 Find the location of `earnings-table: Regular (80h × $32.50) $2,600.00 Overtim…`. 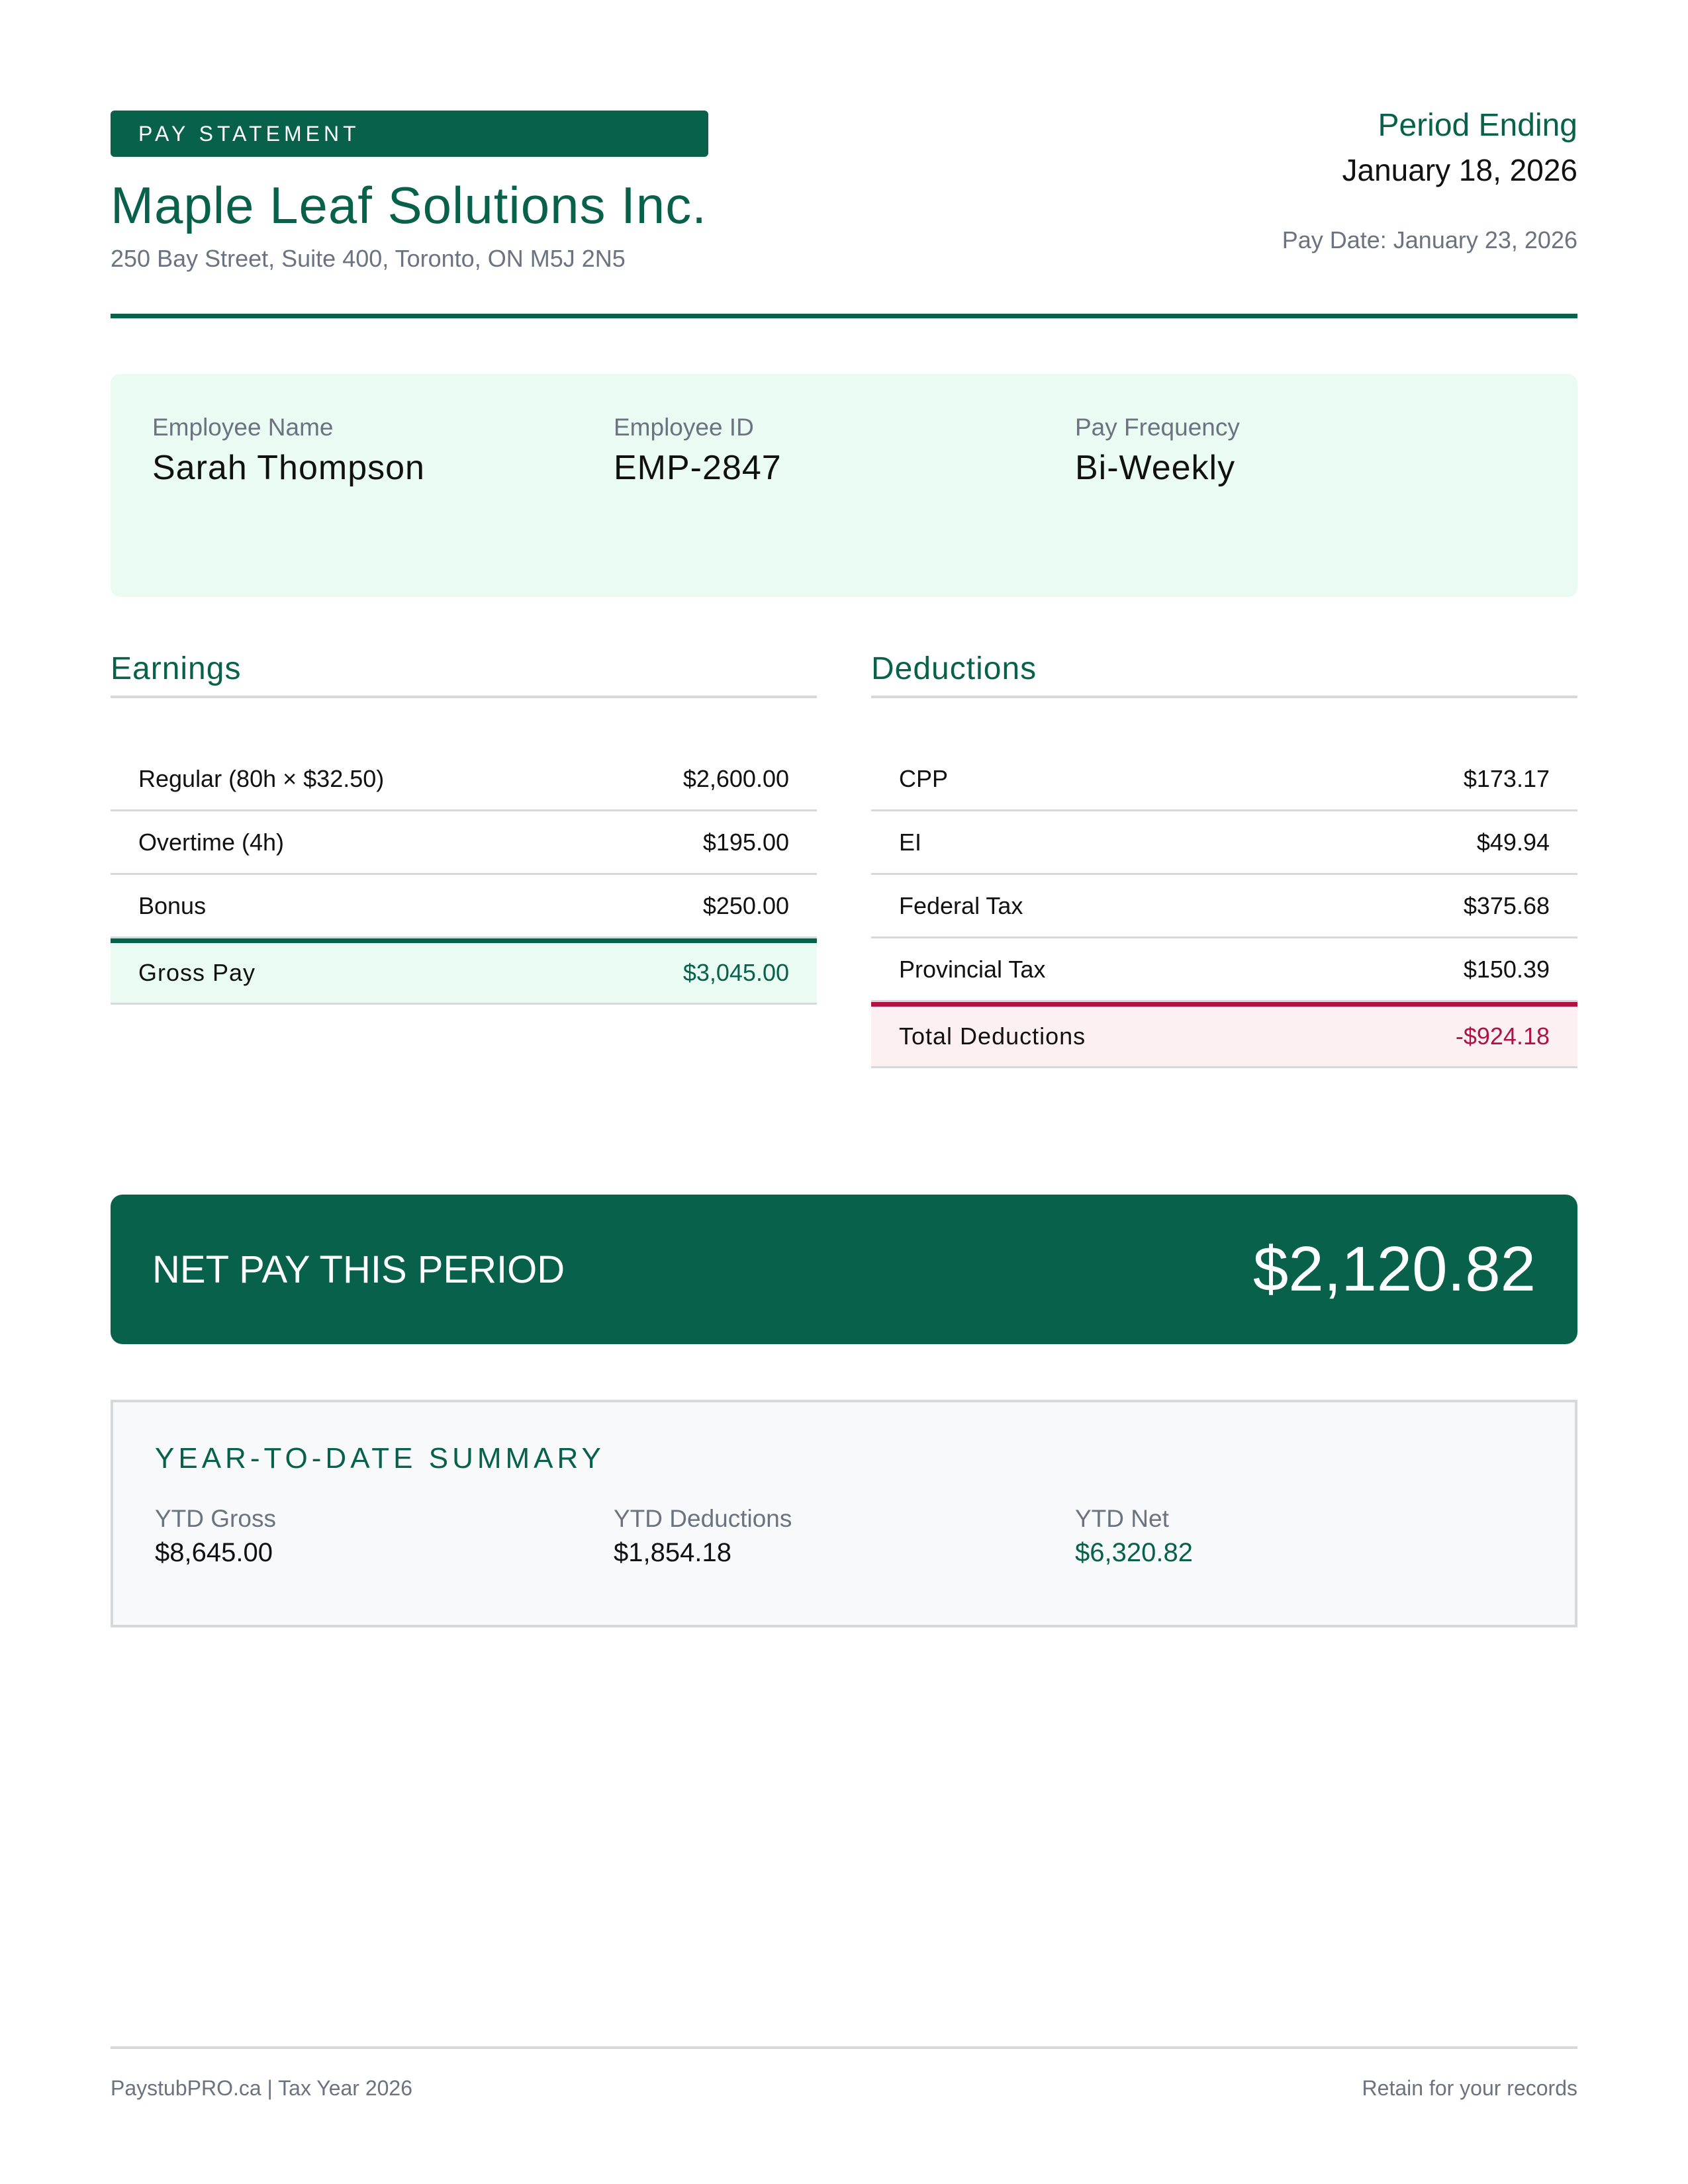

earnings-table: Regular (80h × $32.50) $2,600.00 Overtim… is located at coordinates (464, 876).